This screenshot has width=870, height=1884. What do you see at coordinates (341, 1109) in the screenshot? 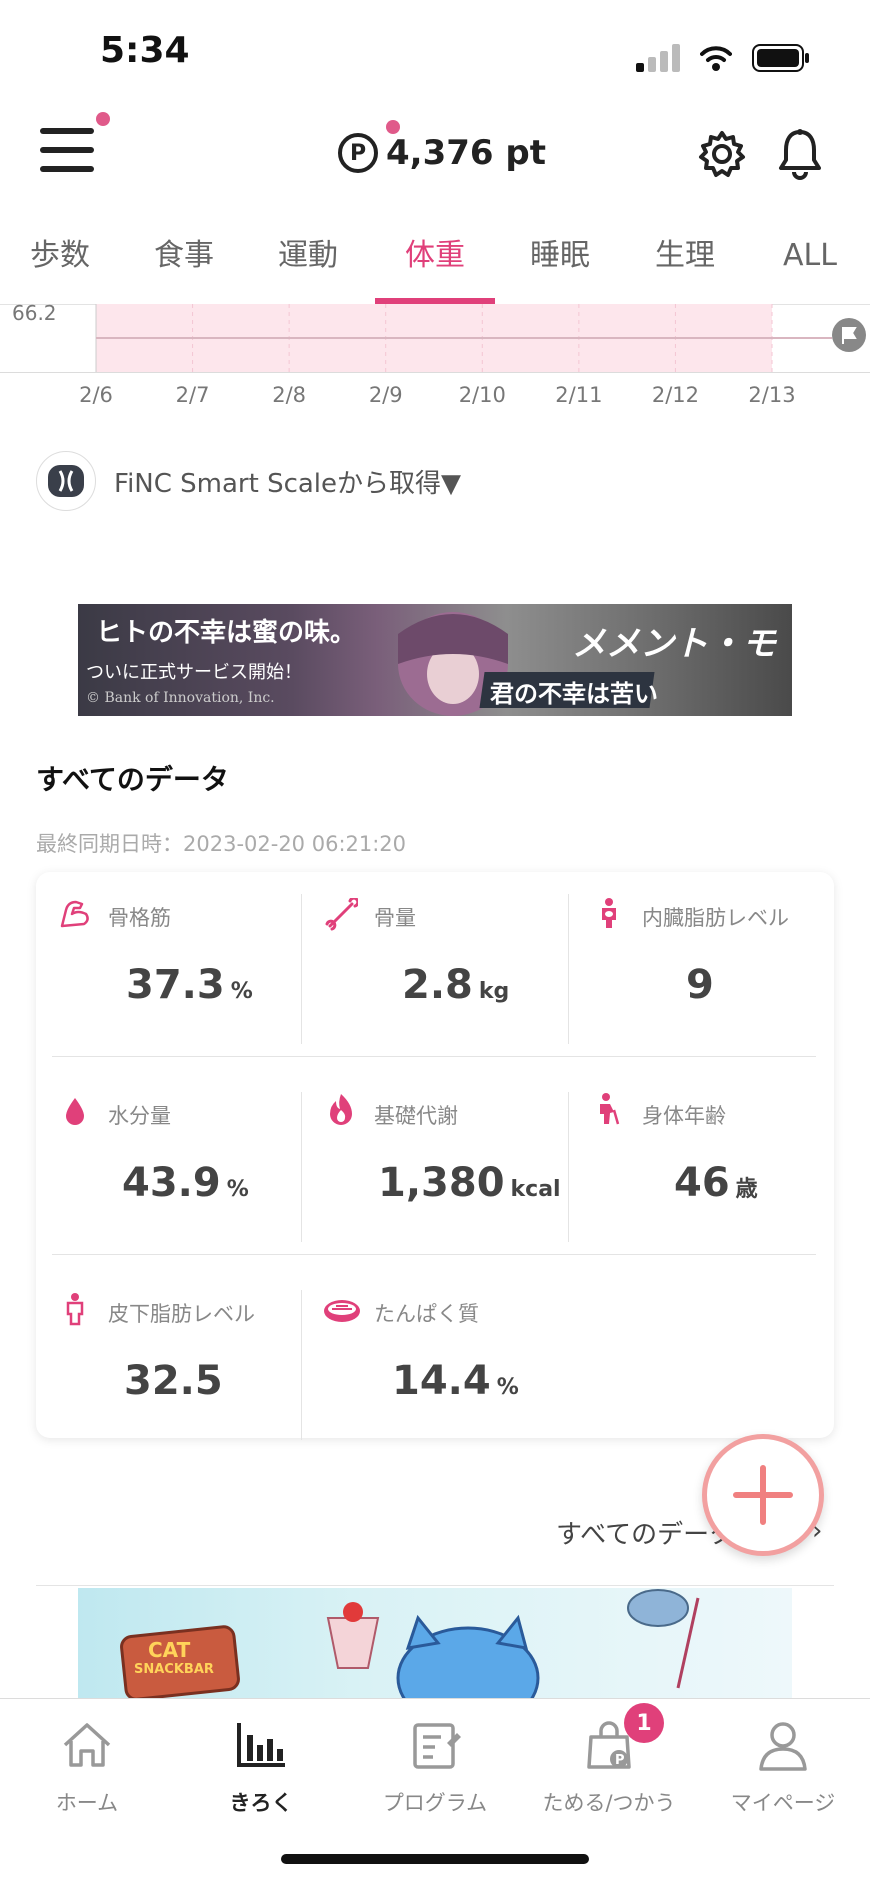
I see `flame-icon` at bounding box center [341, 1109].